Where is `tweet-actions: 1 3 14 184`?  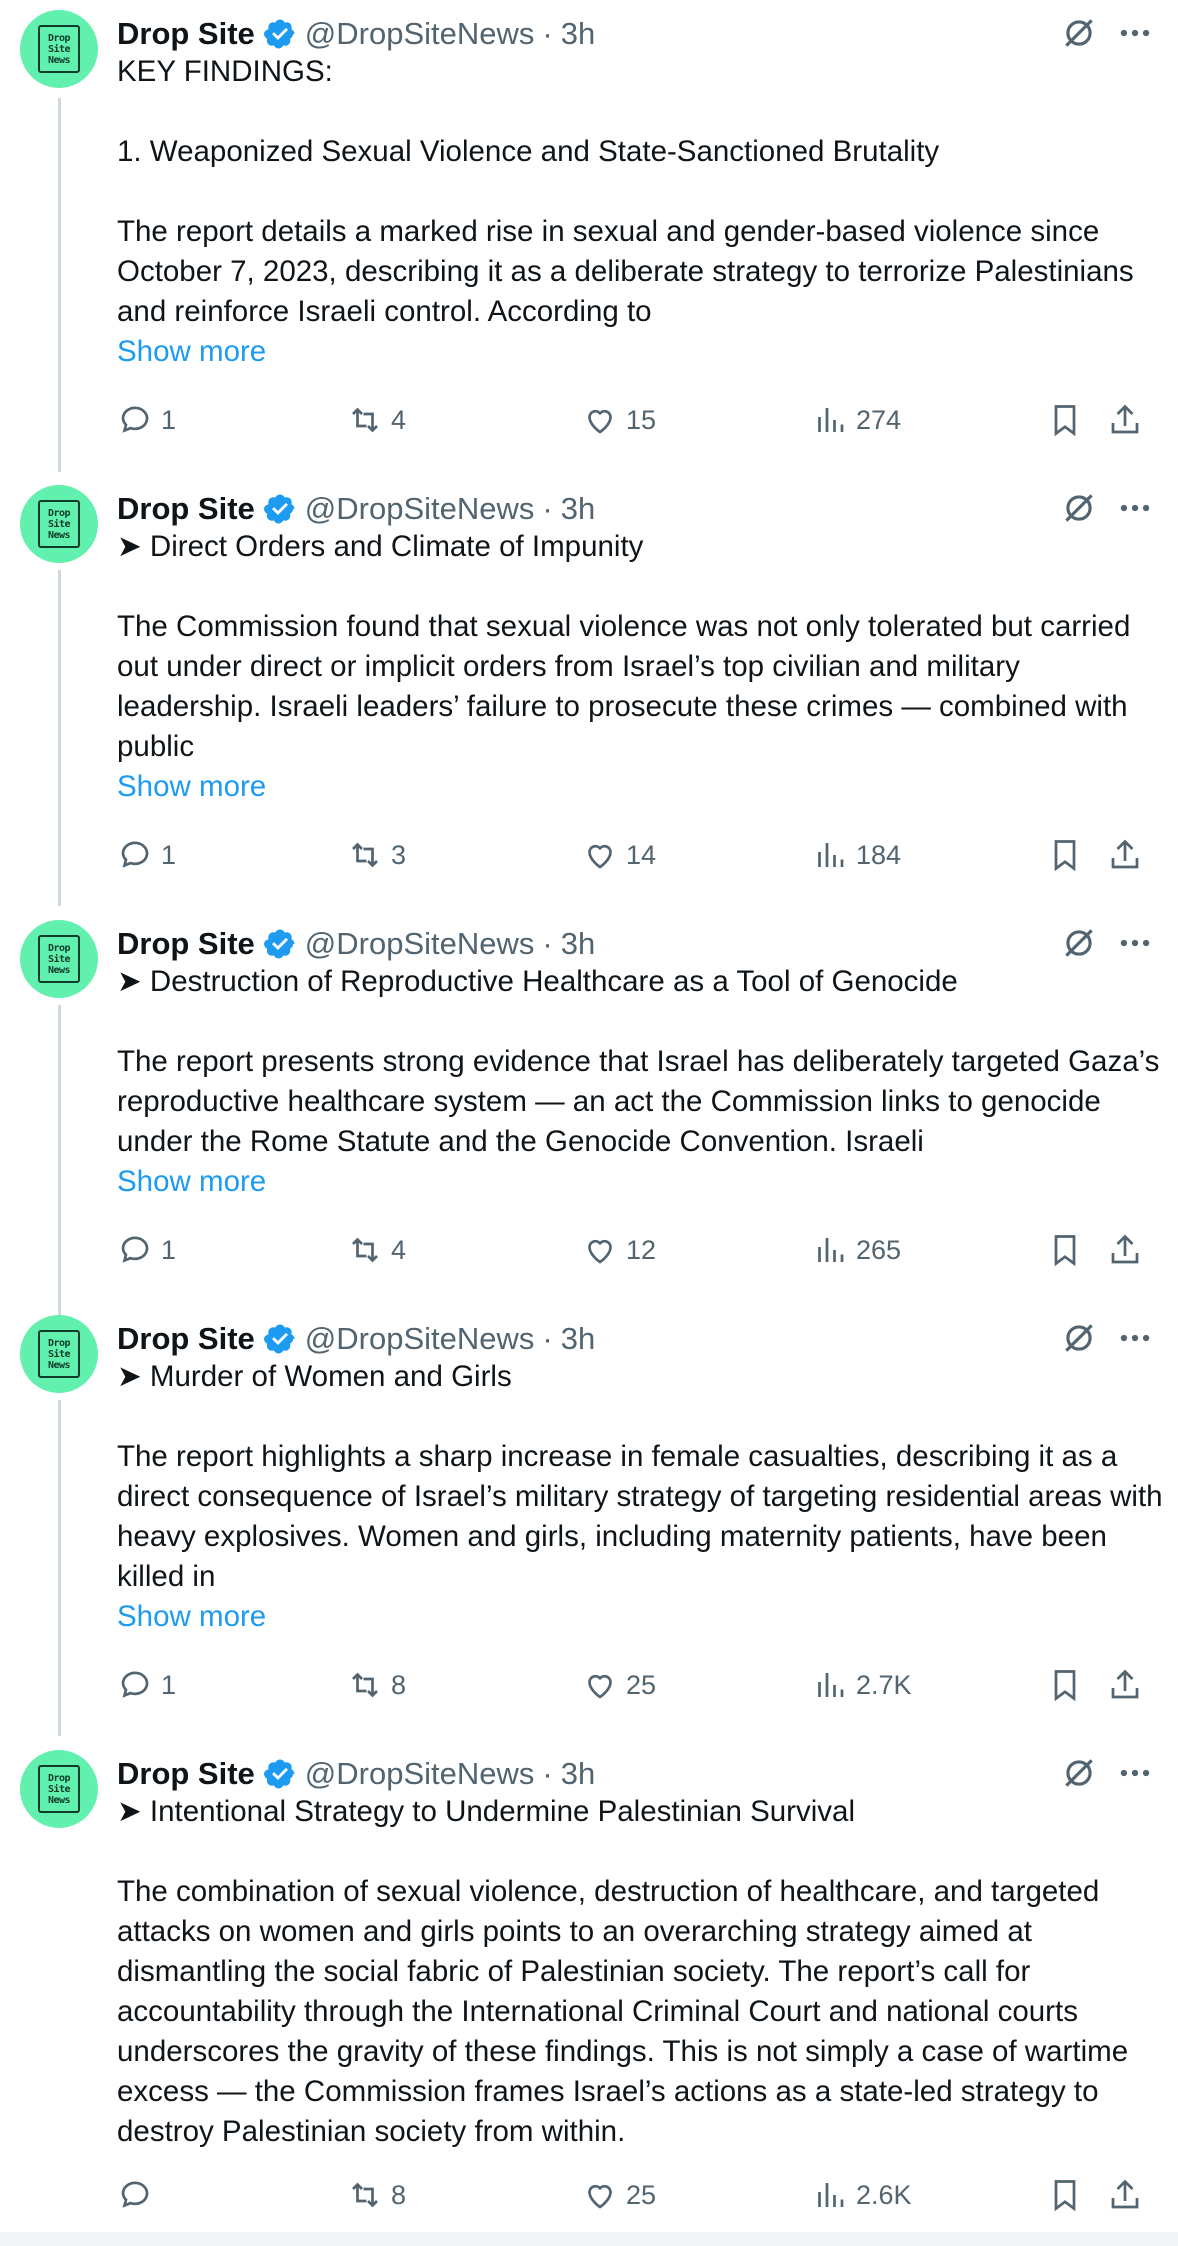
tweet-actions: 1 3 14 184 is located at coordinates (642, 855).